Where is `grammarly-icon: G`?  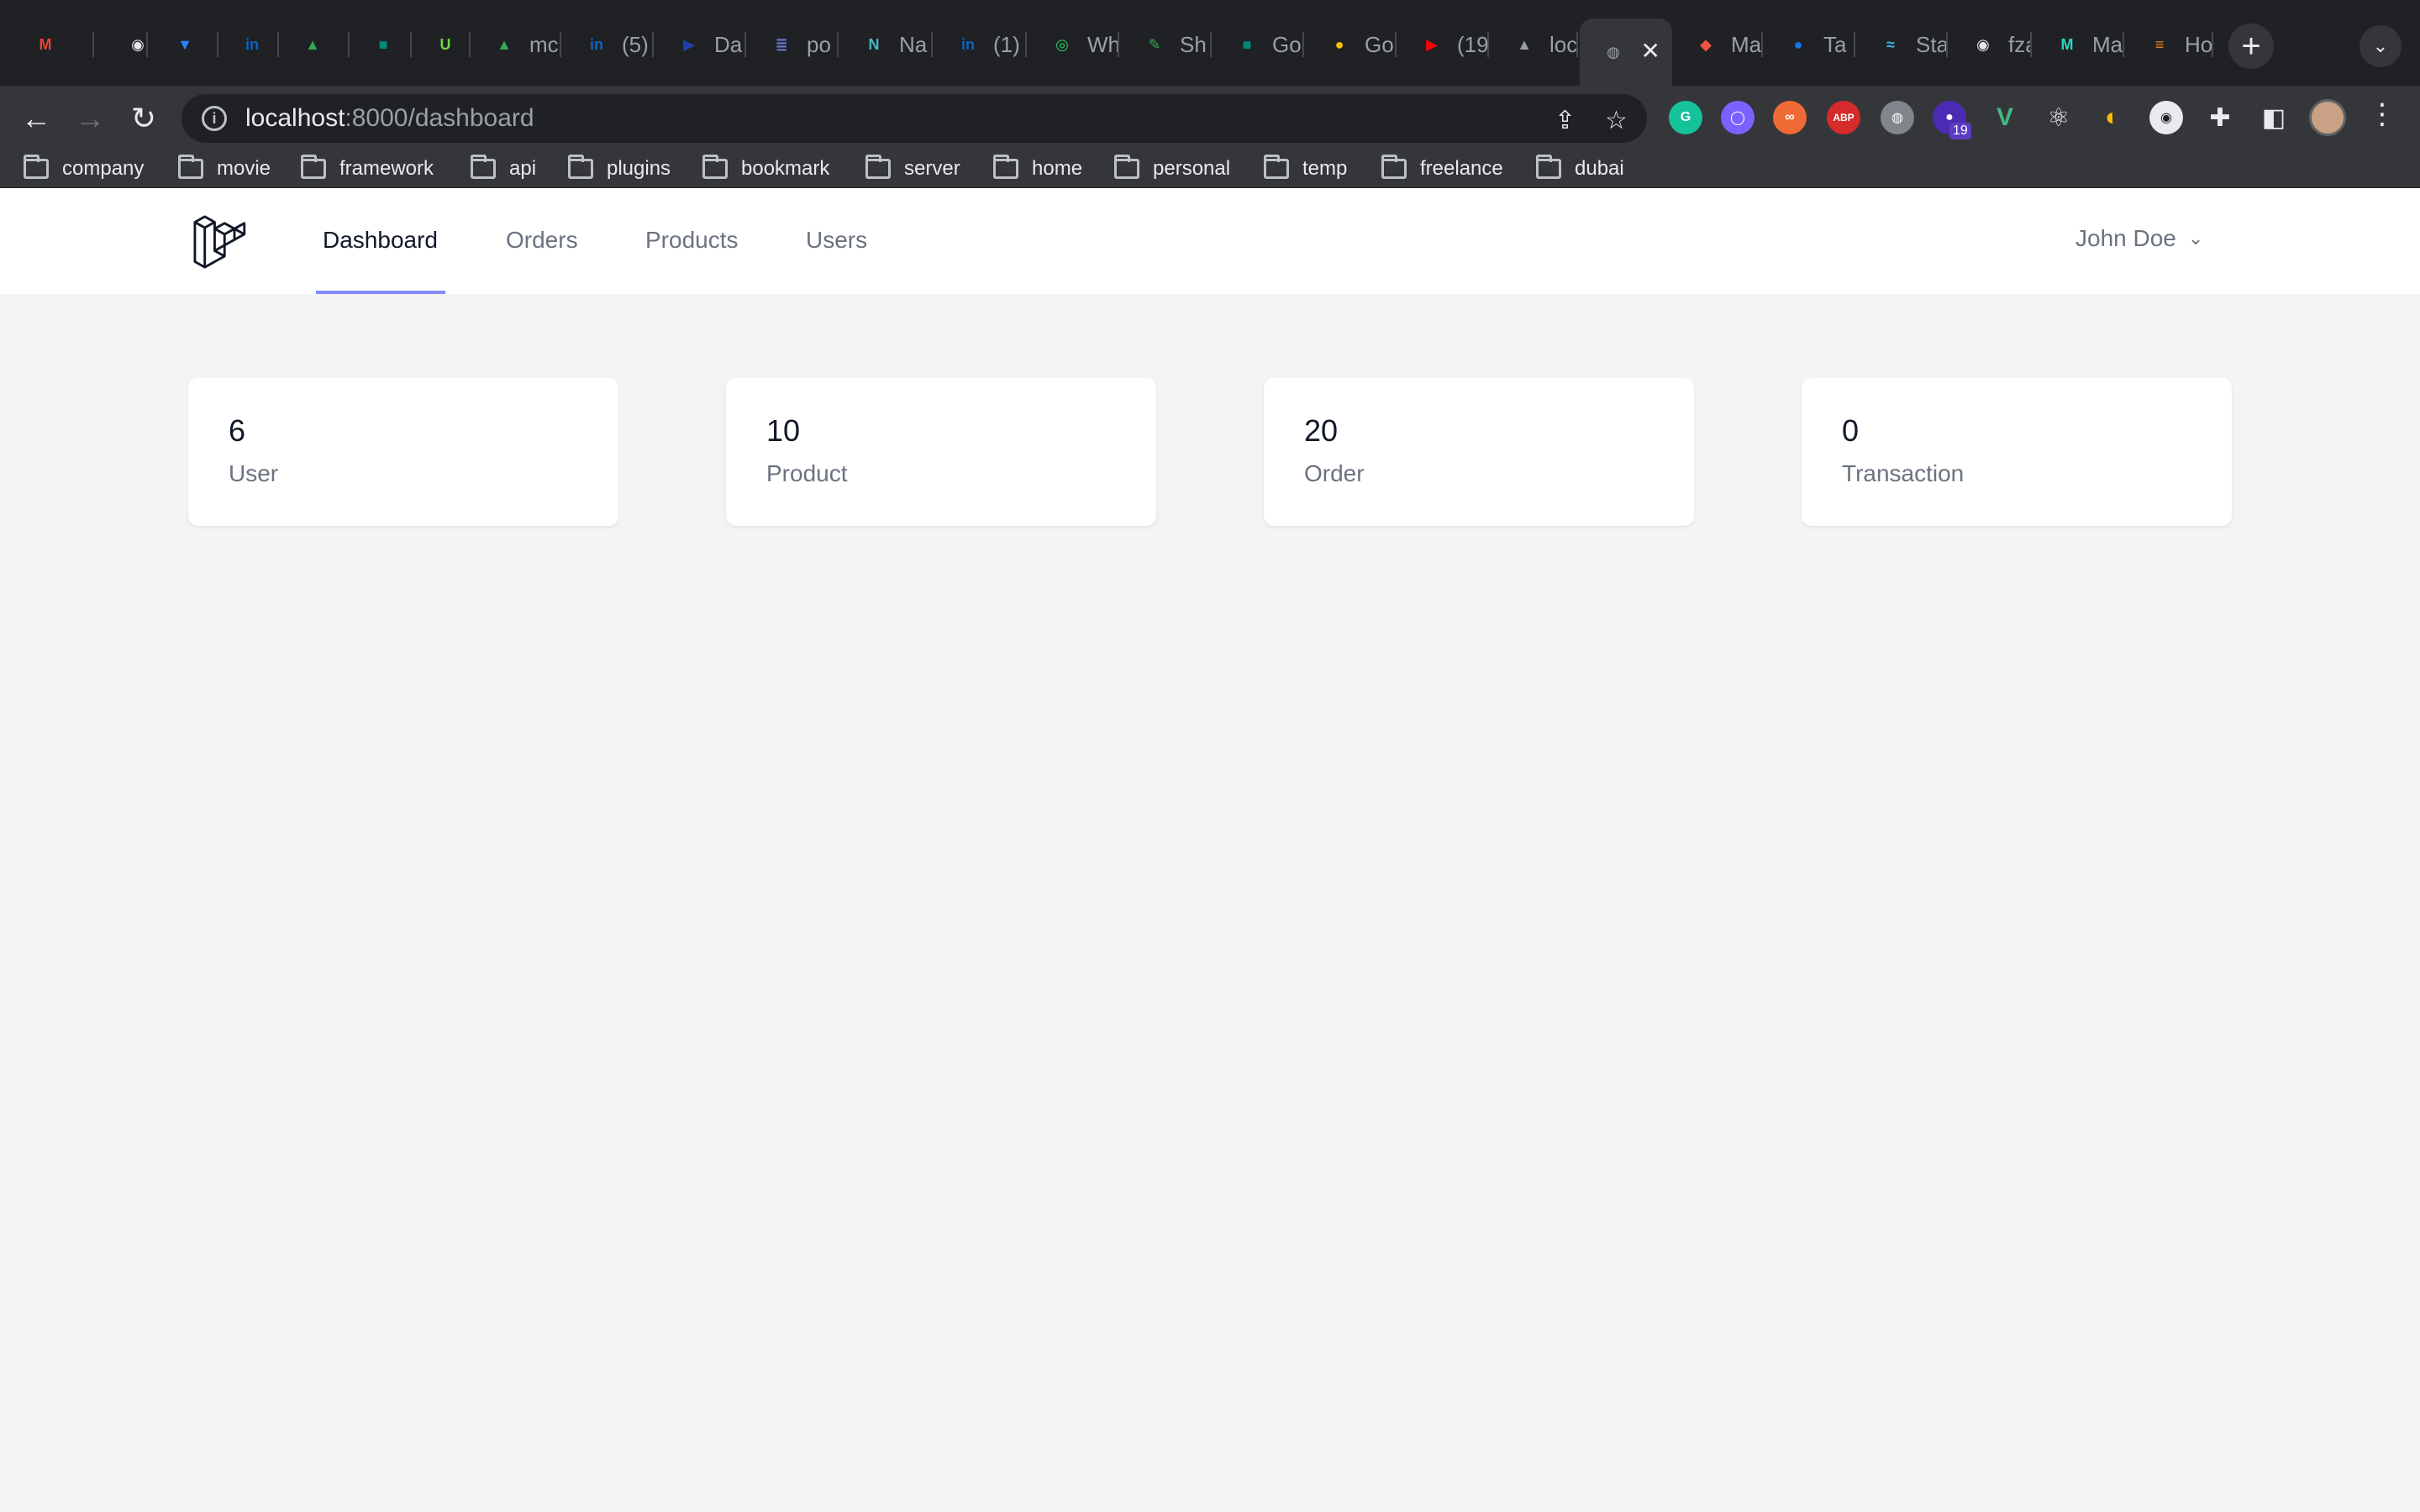
grammarly-icon: G is located at coordinates (1685, 117).